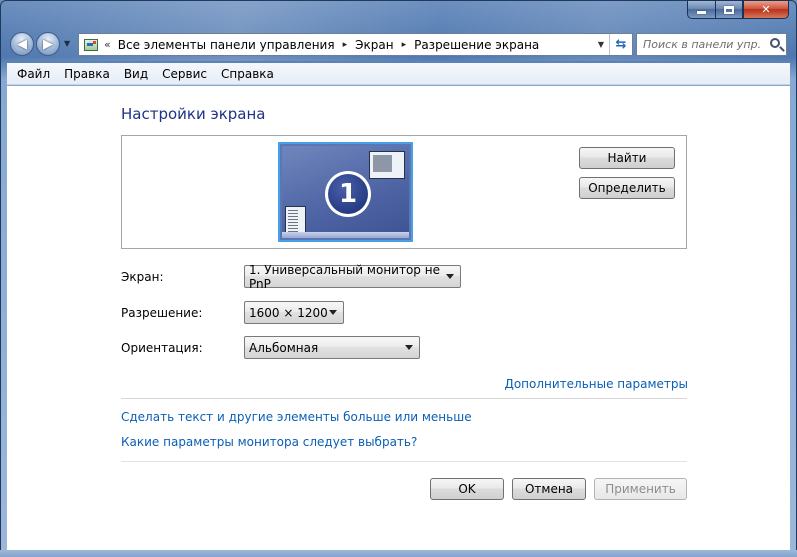  I want to click on monitor-screen: 1, so click(345, 192).